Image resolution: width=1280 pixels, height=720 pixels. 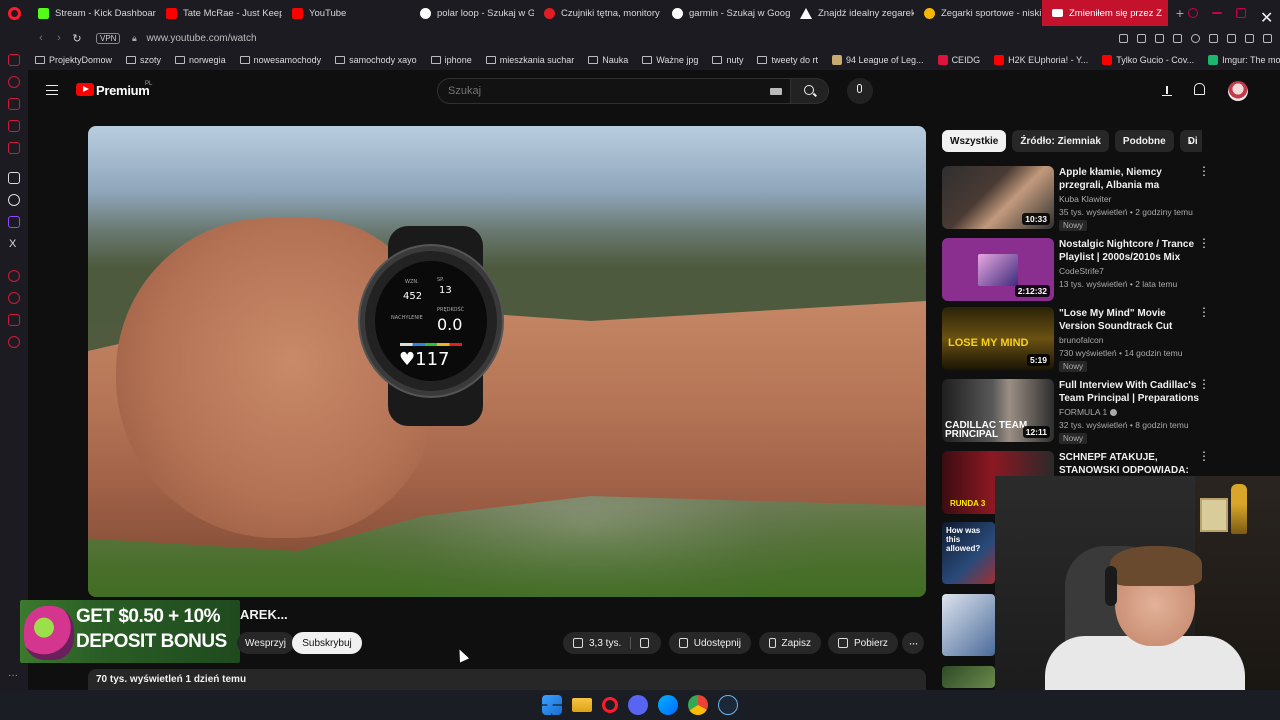 I want to click on support-button: Wesprzyj, so click(x=265, y=643).